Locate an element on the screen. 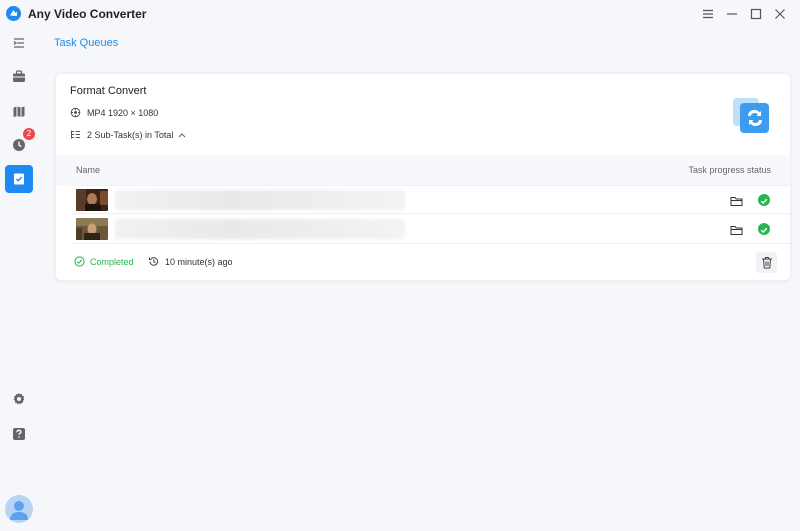  status-label: Completed is located at coordinates (112, 261).